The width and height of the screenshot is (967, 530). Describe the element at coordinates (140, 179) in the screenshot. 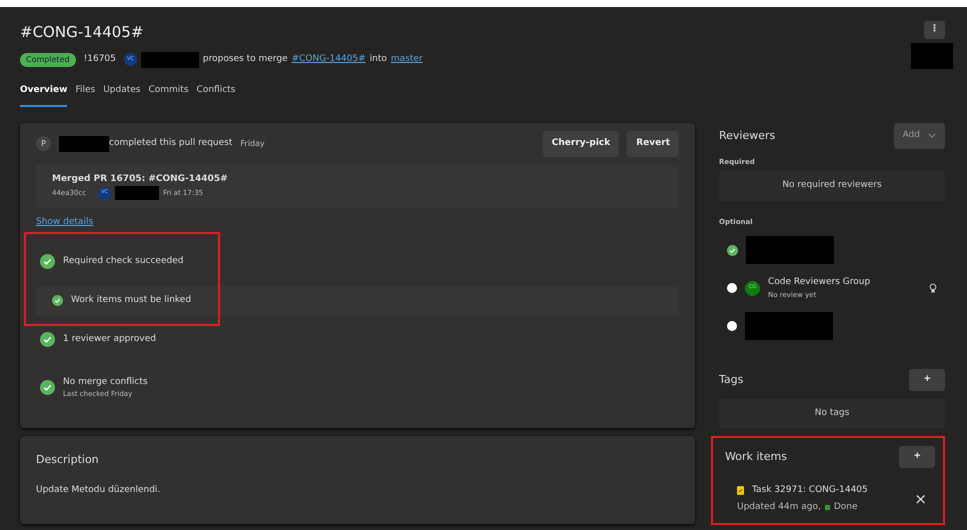

I see `commit-title: Merged PR 16705: #CONG-14405#` at that location.